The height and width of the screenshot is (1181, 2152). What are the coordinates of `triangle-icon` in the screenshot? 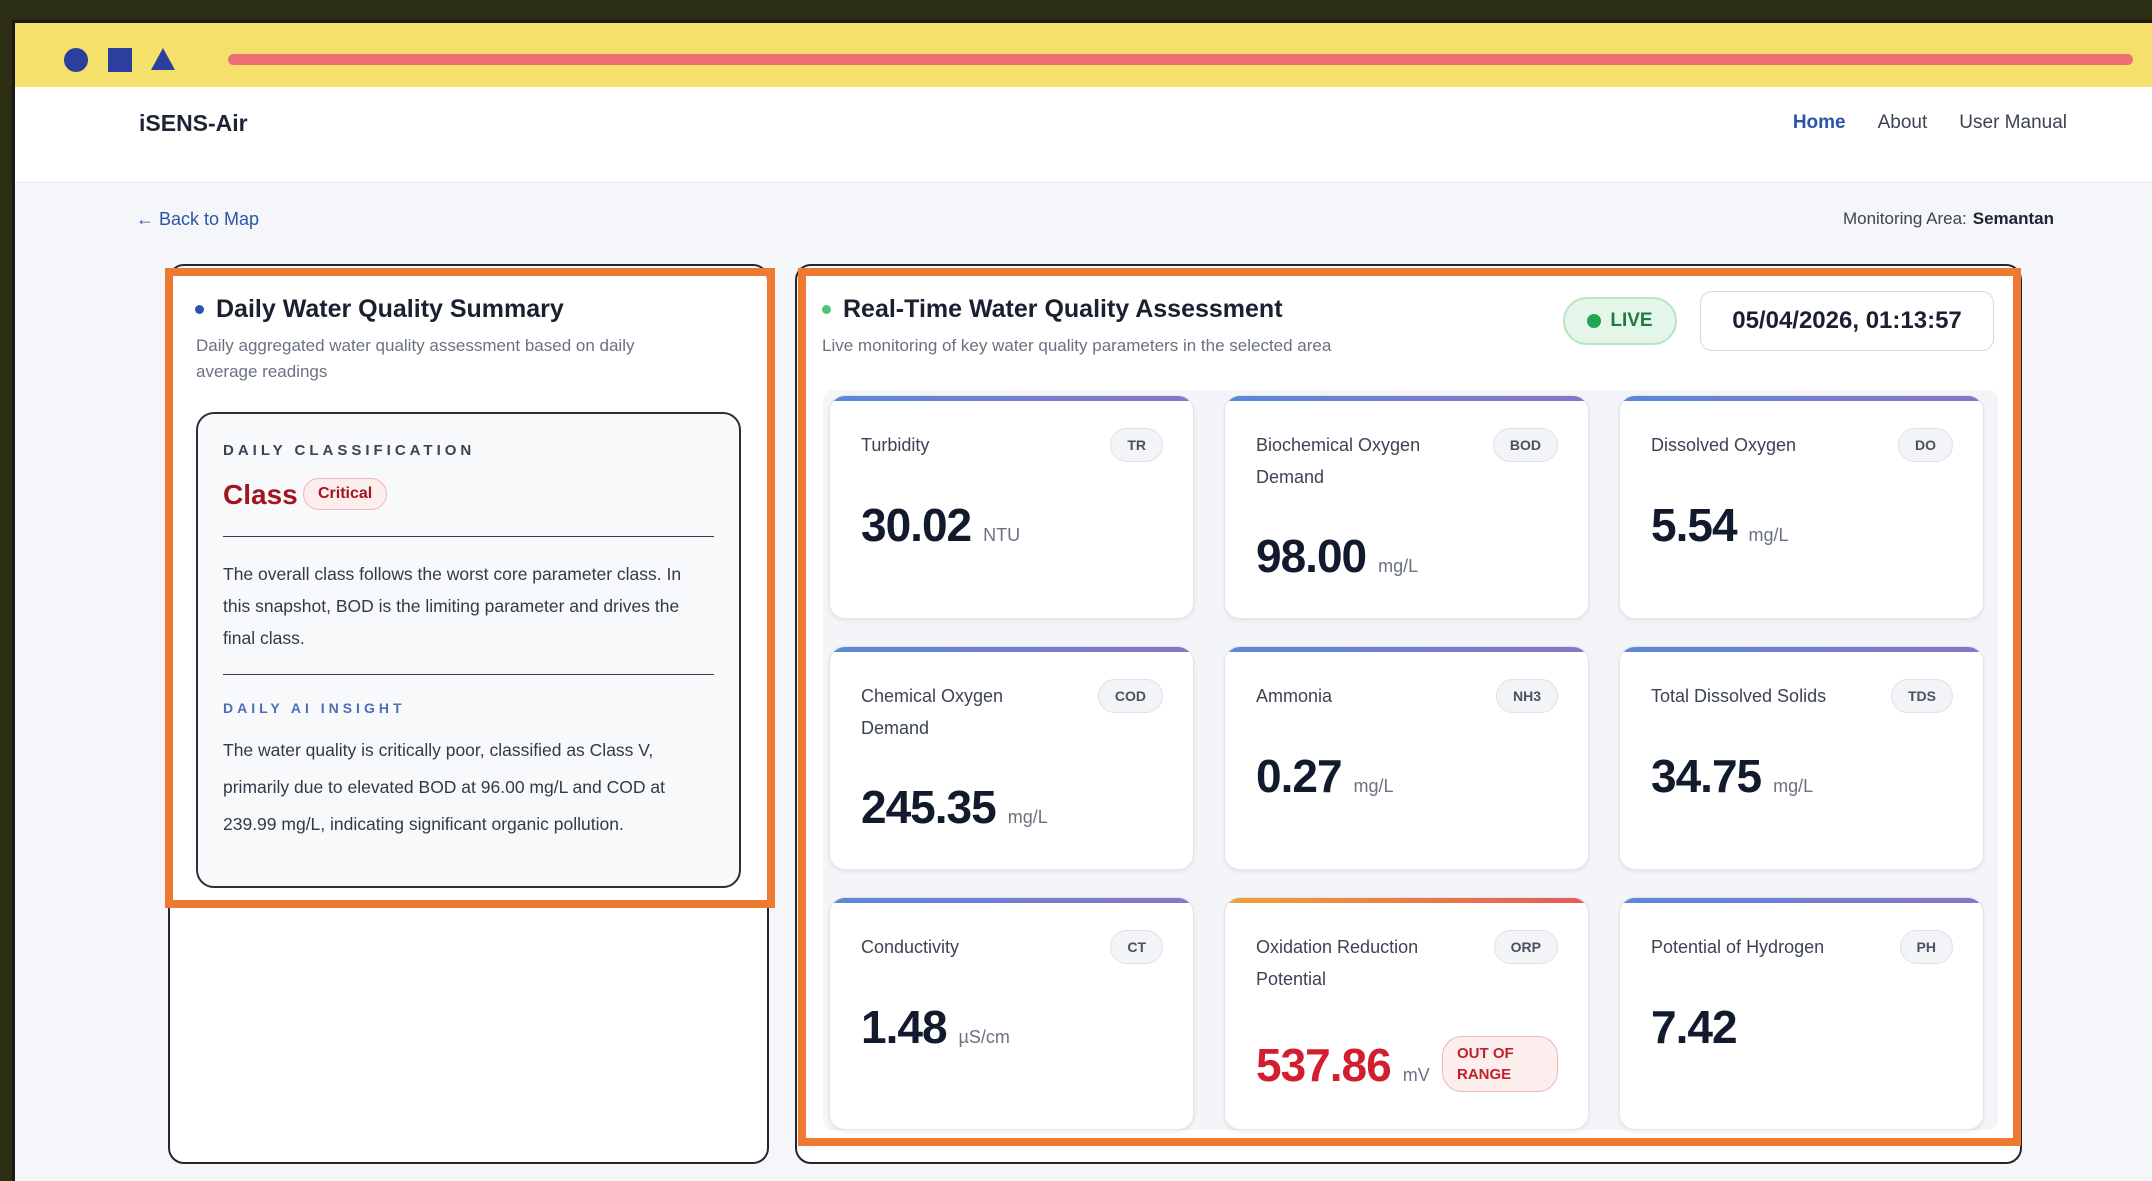 It's located at (163, 59).